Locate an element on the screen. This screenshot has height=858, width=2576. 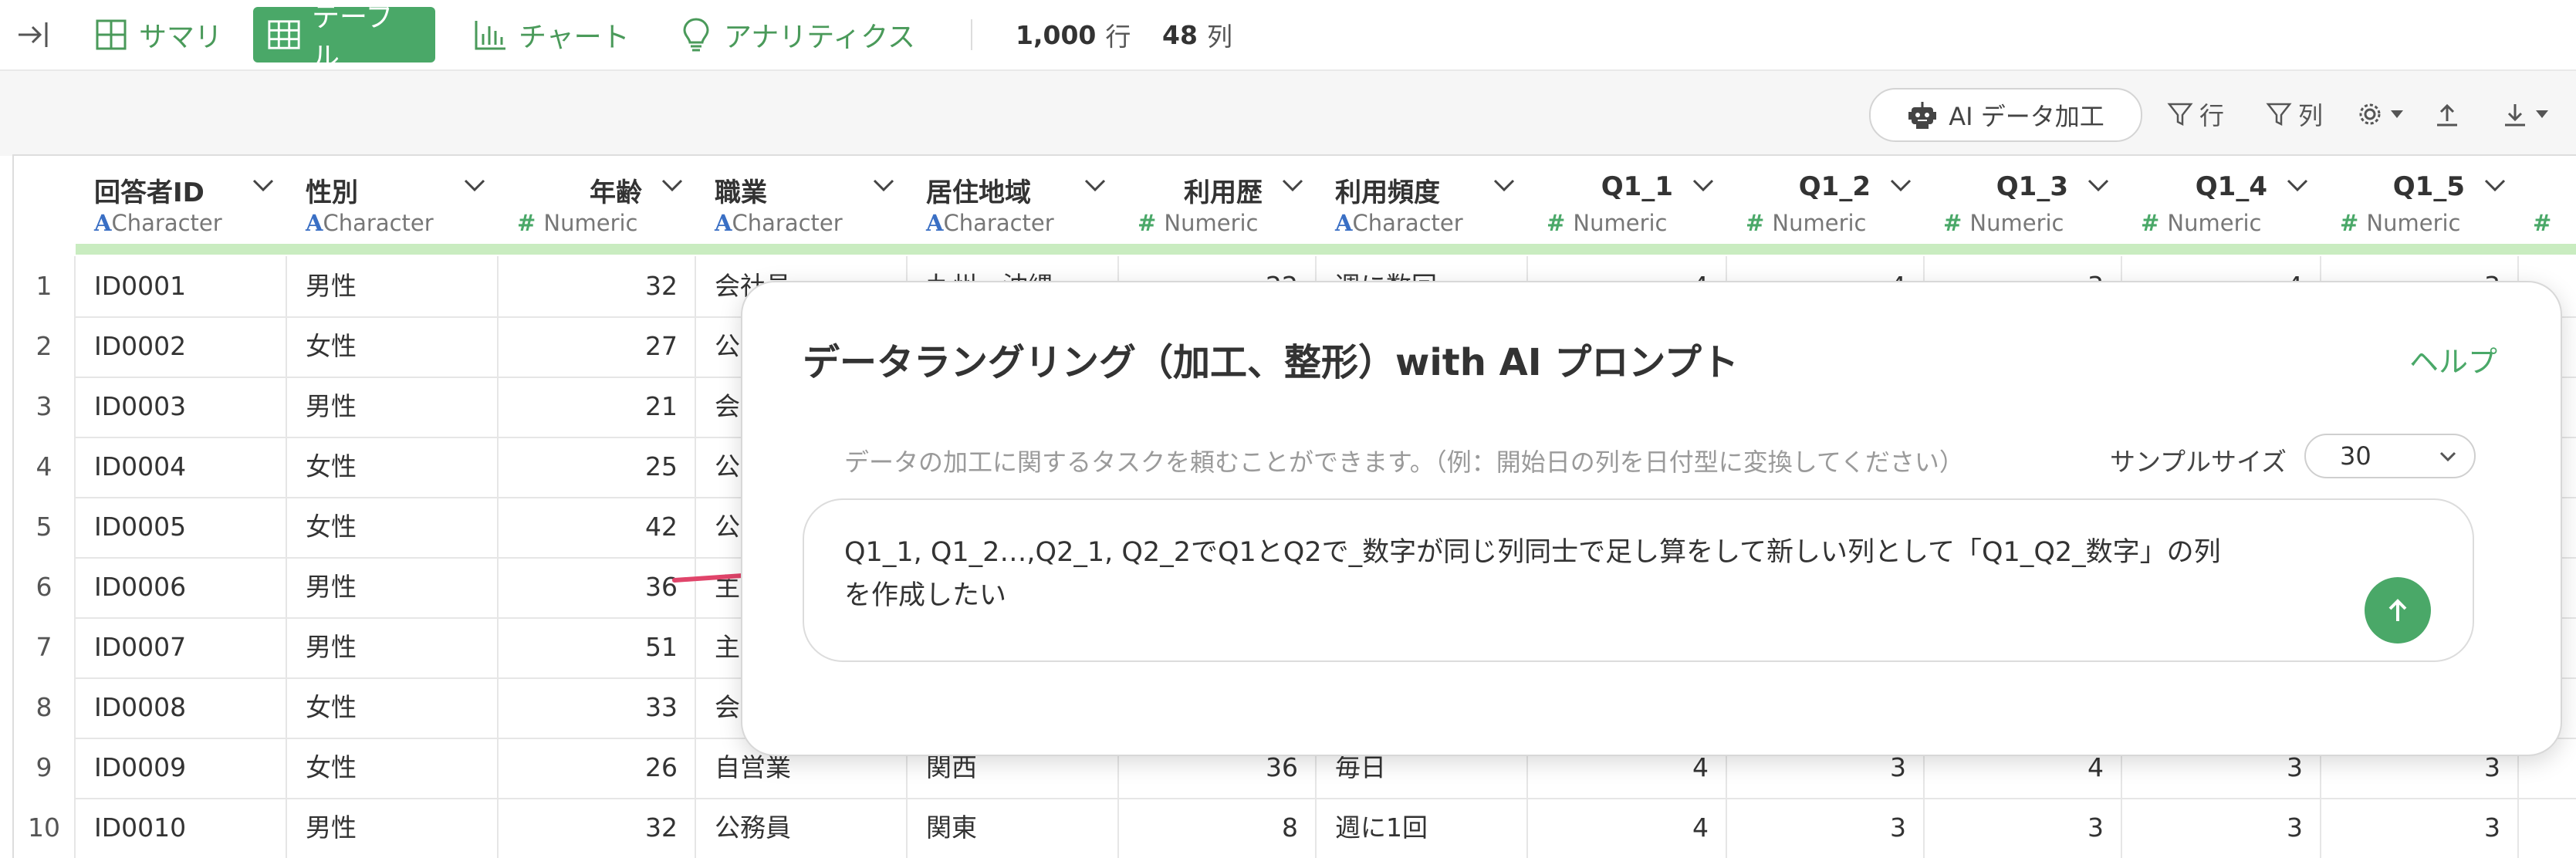
column-type-label: Character is located at coordinates (787, 223).